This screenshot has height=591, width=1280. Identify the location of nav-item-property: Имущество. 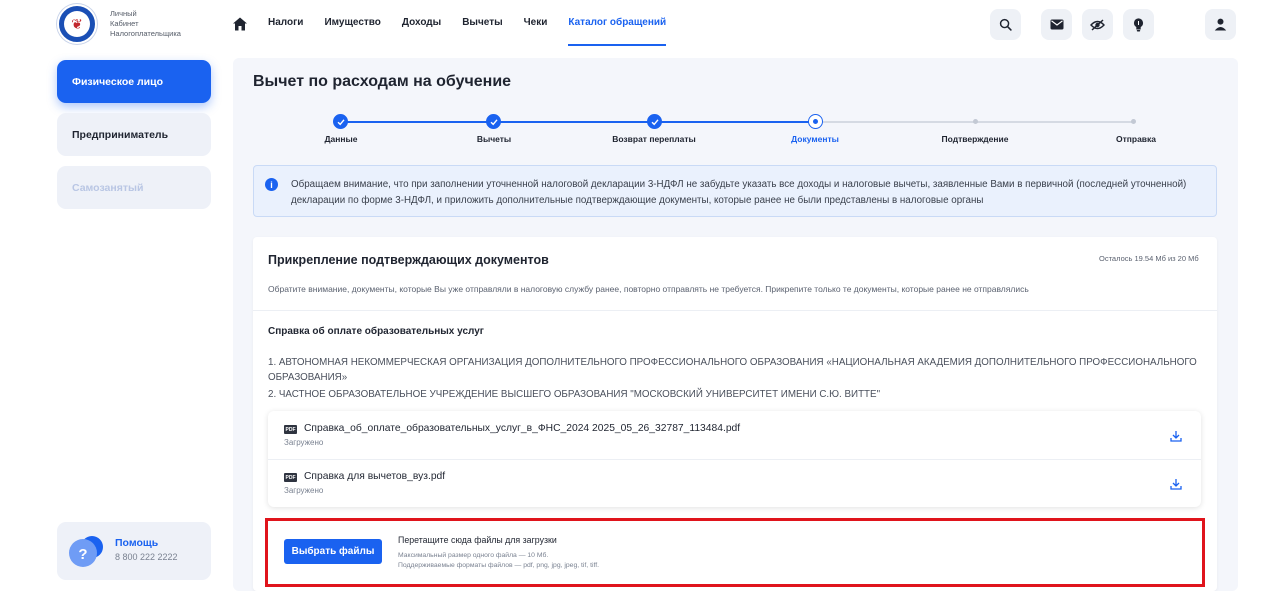
(352, 24).